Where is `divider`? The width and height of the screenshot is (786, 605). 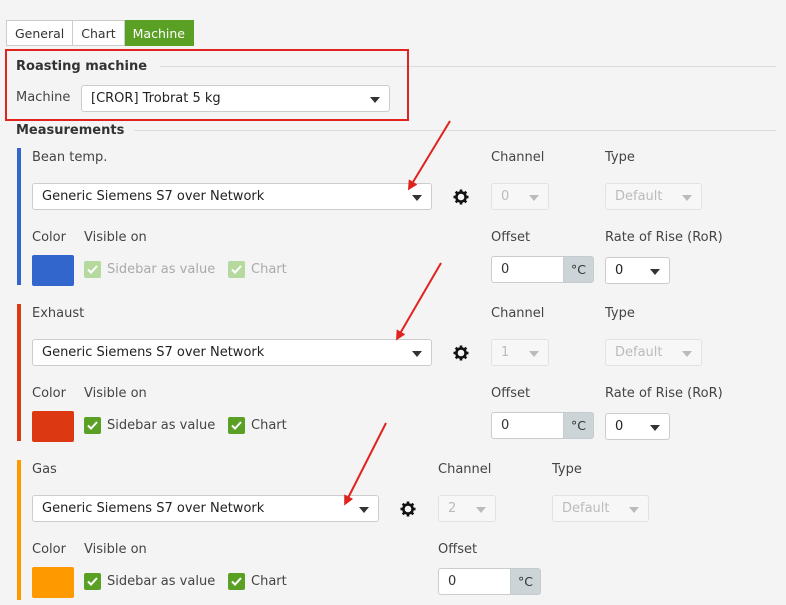
divider is located at coordinates (455, 130).